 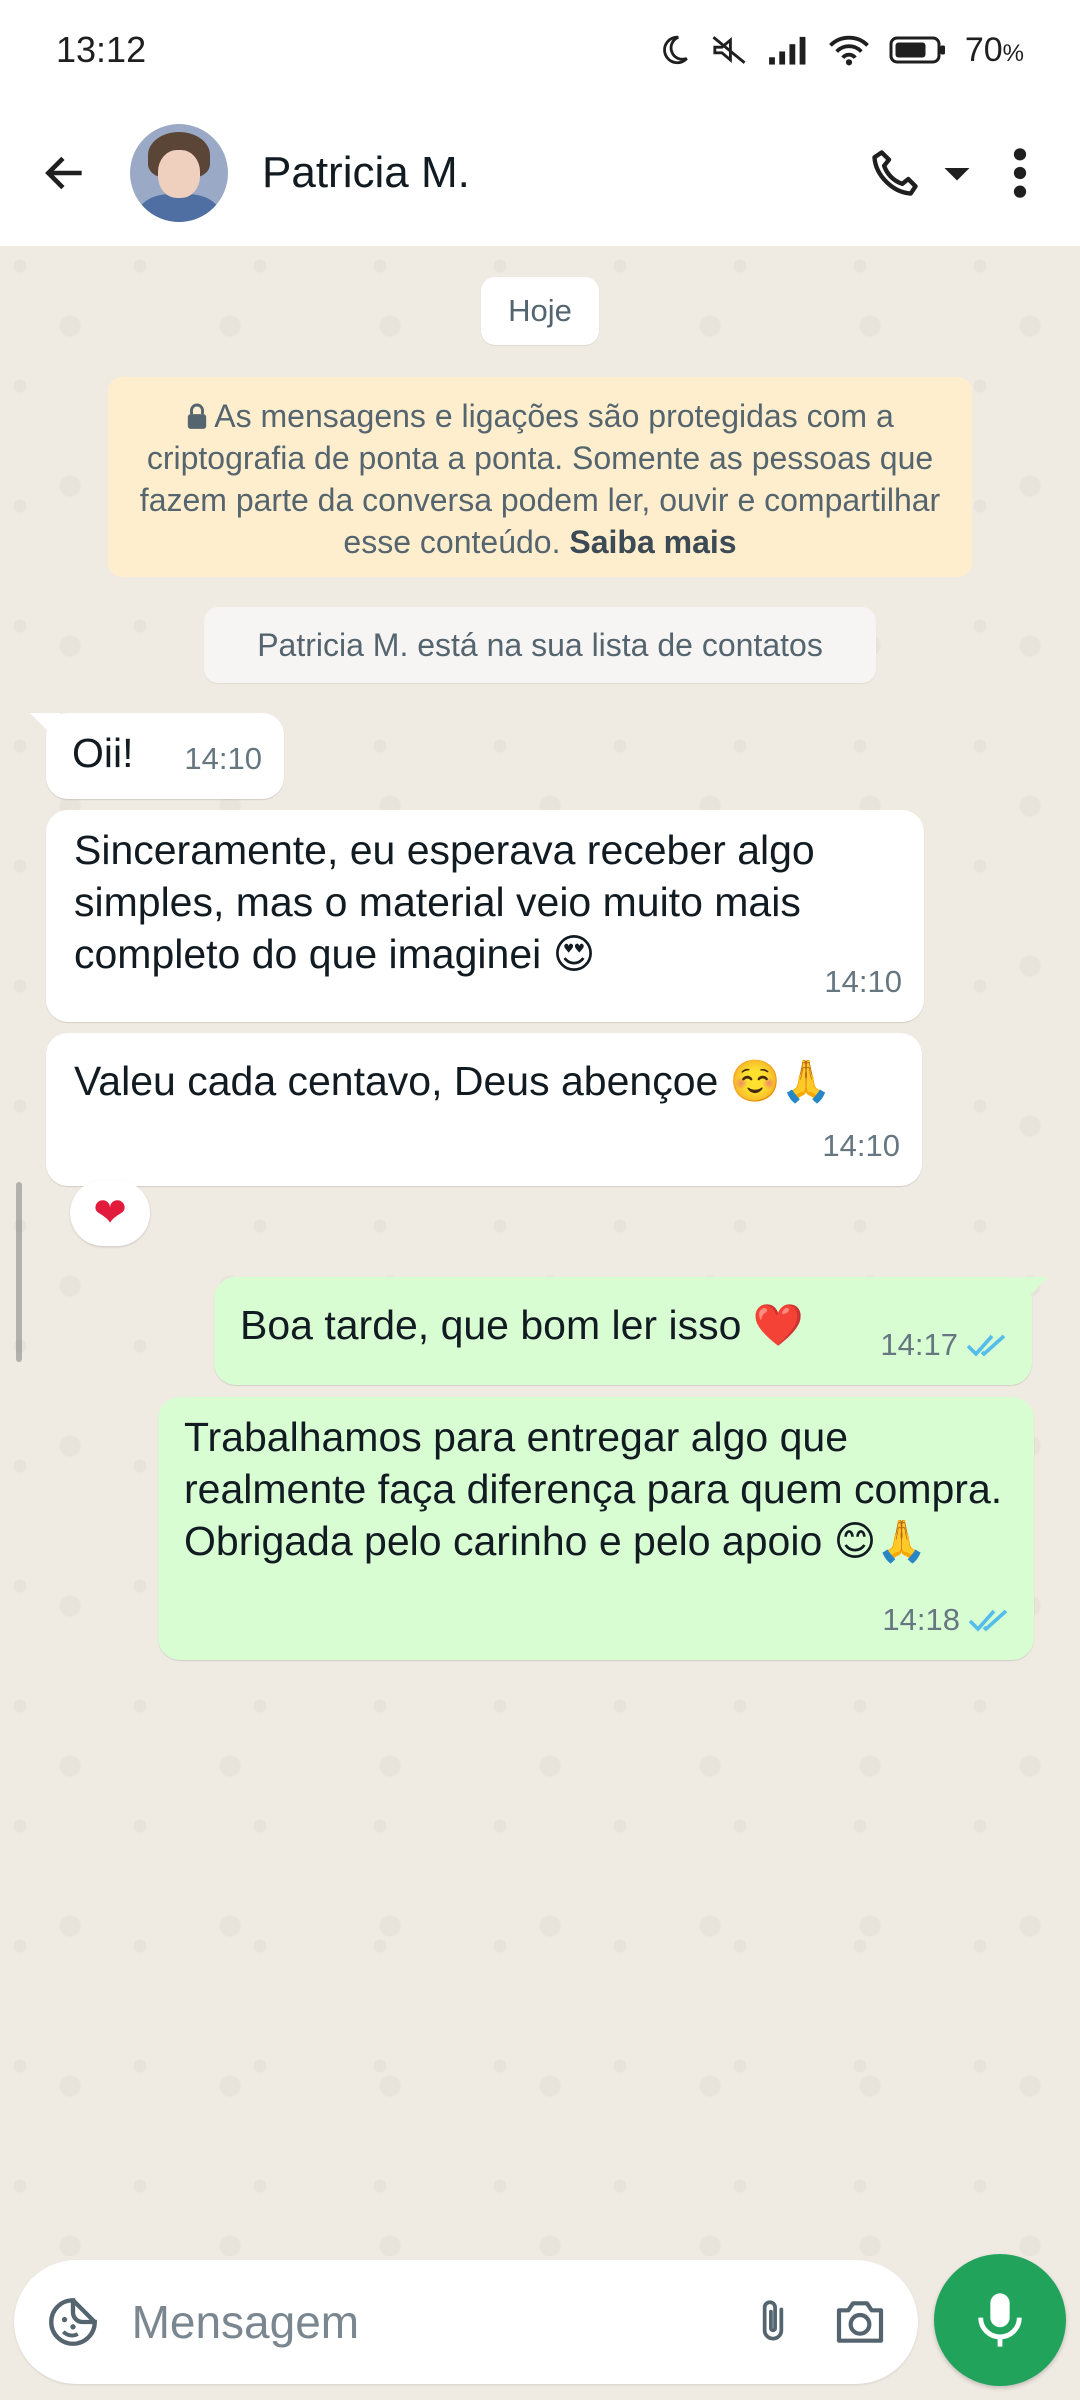 I want to click on battery-percent: 70%, so click(x=994, y=49).